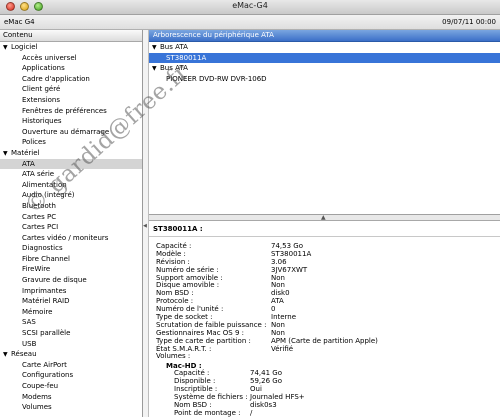  Describe the element at coordinates (326, 246) in the screenshot. I see `detail-row: Capacité :74,53 Go` at that location.